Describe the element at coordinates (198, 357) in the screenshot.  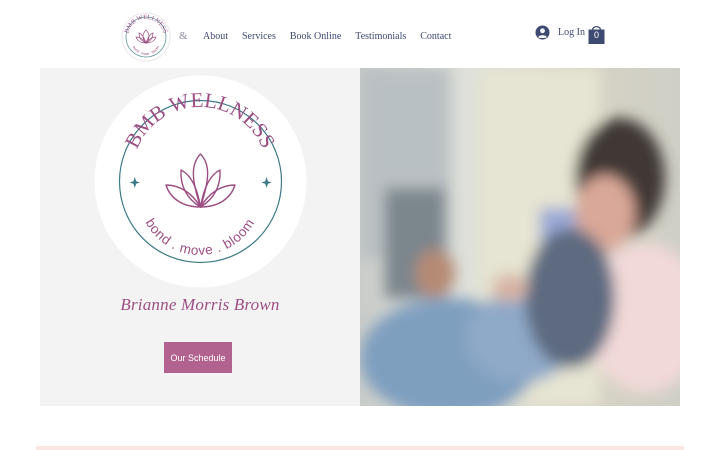
I see `our-schedule-button: Our Schedule` at that location.